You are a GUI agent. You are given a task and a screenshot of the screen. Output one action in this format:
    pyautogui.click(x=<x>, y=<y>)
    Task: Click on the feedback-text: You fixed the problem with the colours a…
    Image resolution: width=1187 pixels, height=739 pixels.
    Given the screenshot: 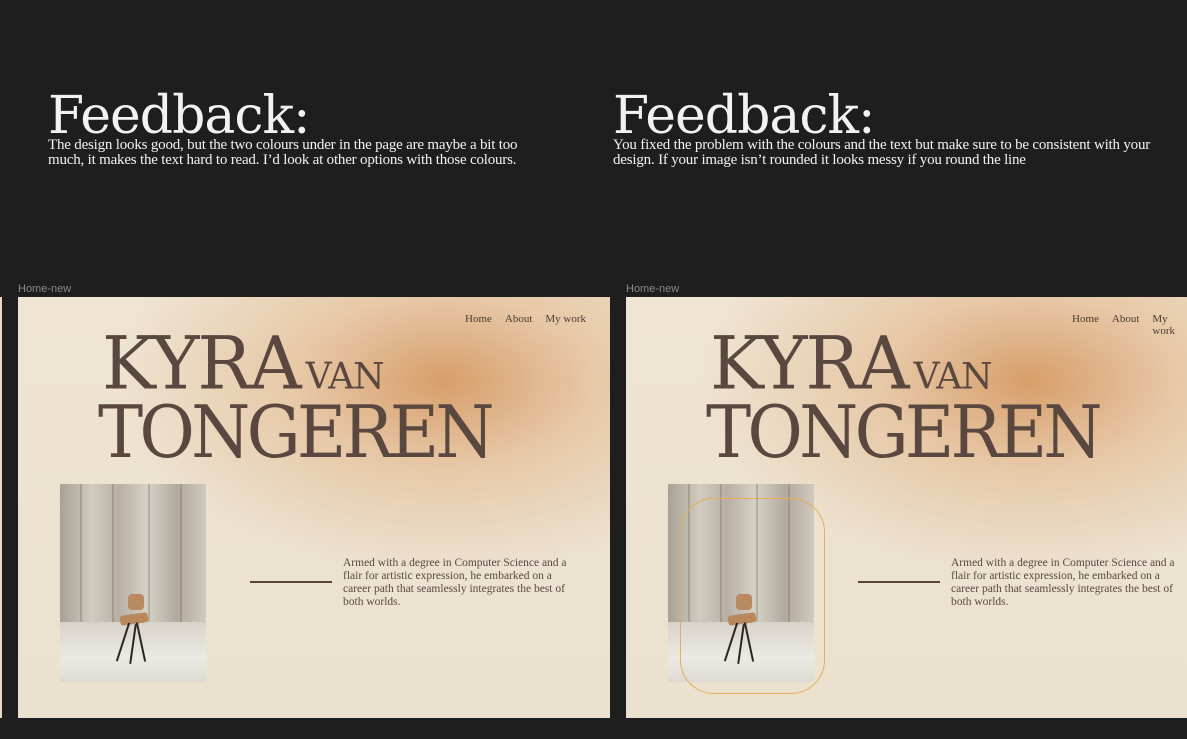 What is the action you would take?
    pyautogui.click(x=882, y=152)
    